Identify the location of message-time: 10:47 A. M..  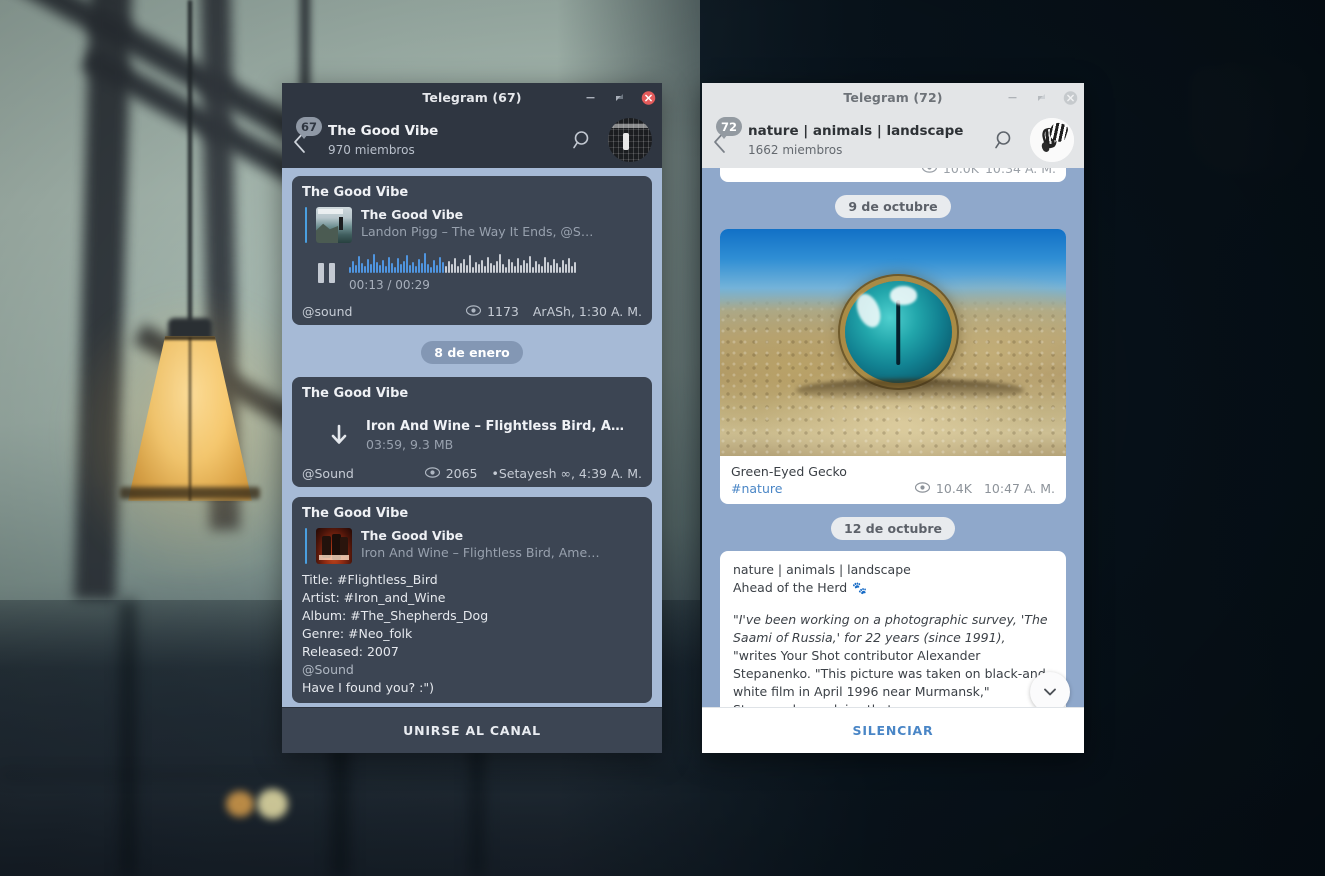
(1019, 488).